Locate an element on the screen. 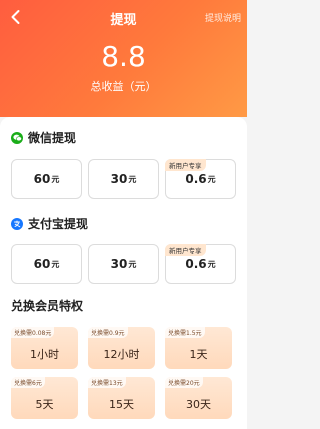  wechat-option-60: 60 元 is located at coordinates (46, 179).